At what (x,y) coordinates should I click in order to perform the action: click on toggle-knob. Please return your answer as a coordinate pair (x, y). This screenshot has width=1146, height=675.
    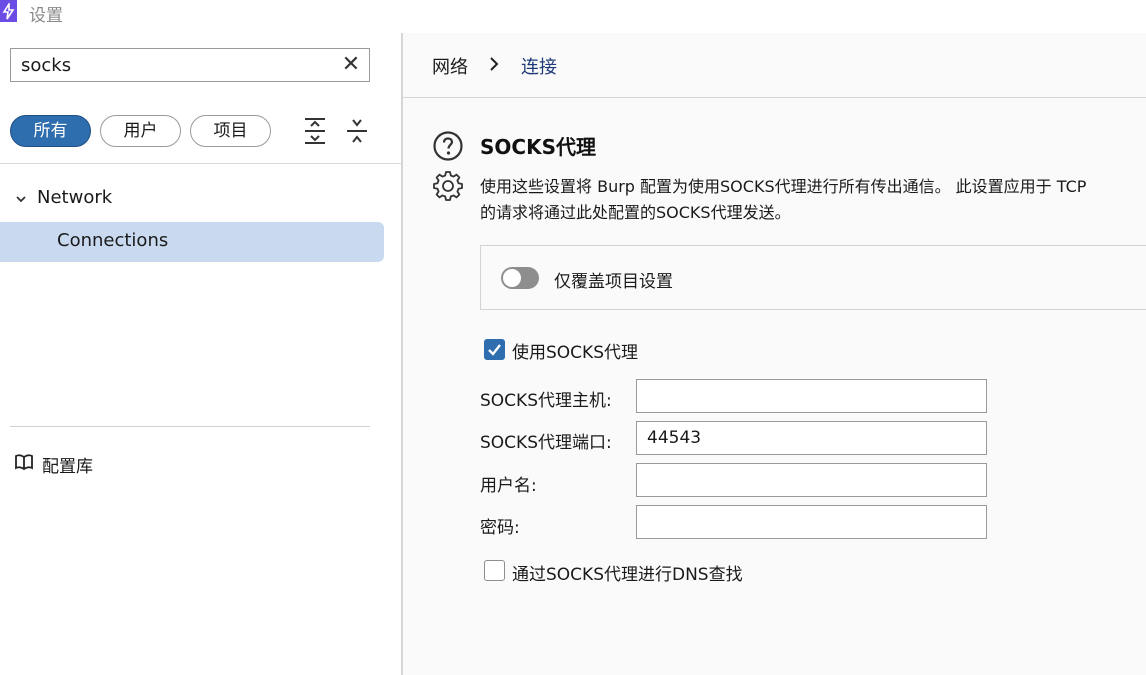
    Looking at the image, I should click on (512, 278).